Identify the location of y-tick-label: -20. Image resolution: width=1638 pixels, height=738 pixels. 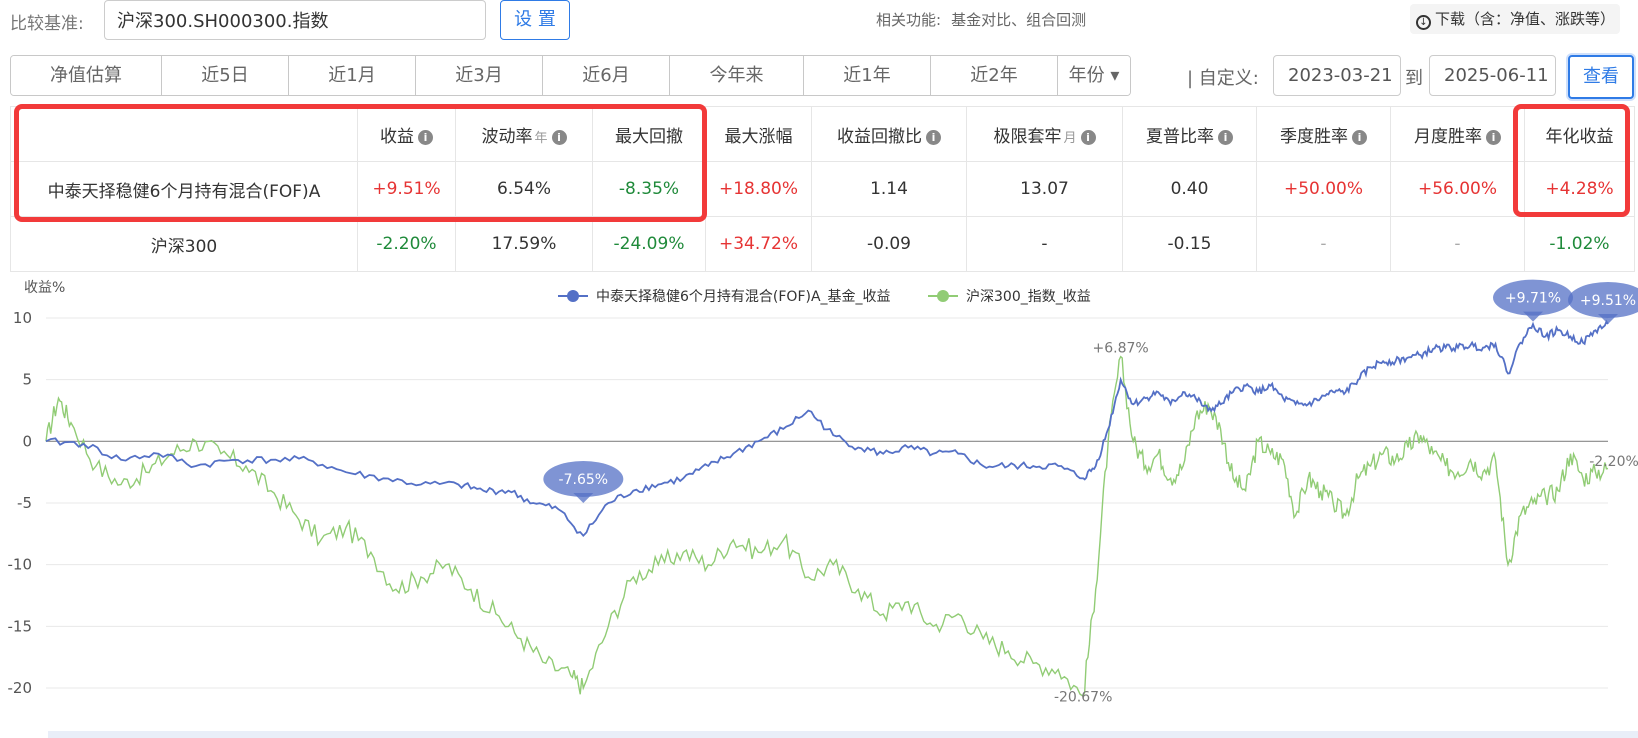
(20, 688).